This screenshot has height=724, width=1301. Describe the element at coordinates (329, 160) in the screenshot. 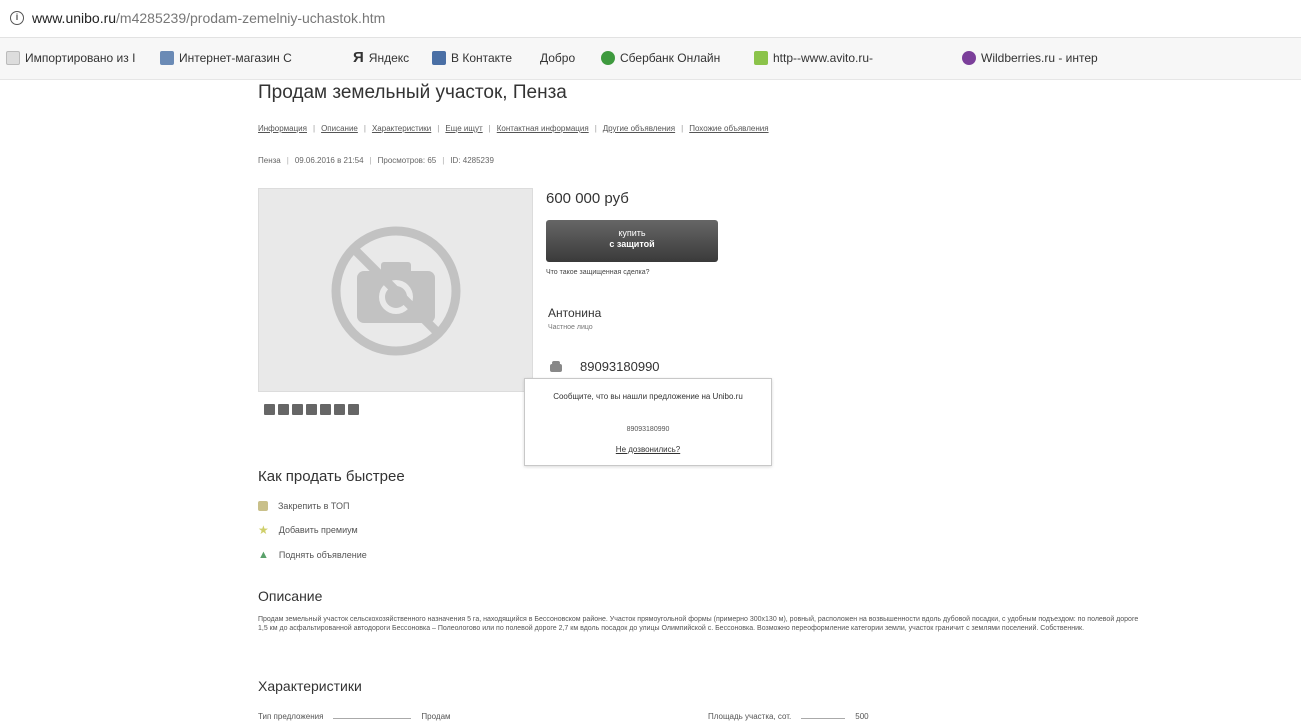

I see `meta-date: 09.06.2016 в 21:54` at that location.